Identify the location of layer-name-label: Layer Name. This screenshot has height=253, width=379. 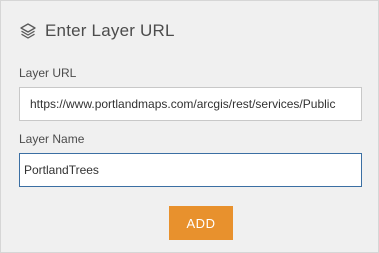
(52, 139).